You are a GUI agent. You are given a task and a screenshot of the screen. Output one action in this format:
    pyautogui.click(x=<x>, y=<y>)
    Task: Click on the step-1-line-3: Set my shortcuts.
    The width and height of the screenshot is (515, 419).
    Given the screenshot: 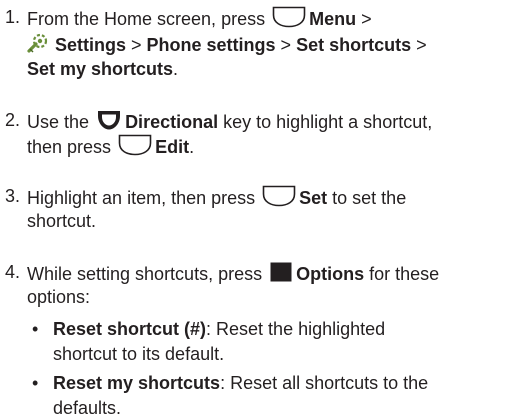 What is the action you would take?
    pyautogui.click(x=103, y=69)
    